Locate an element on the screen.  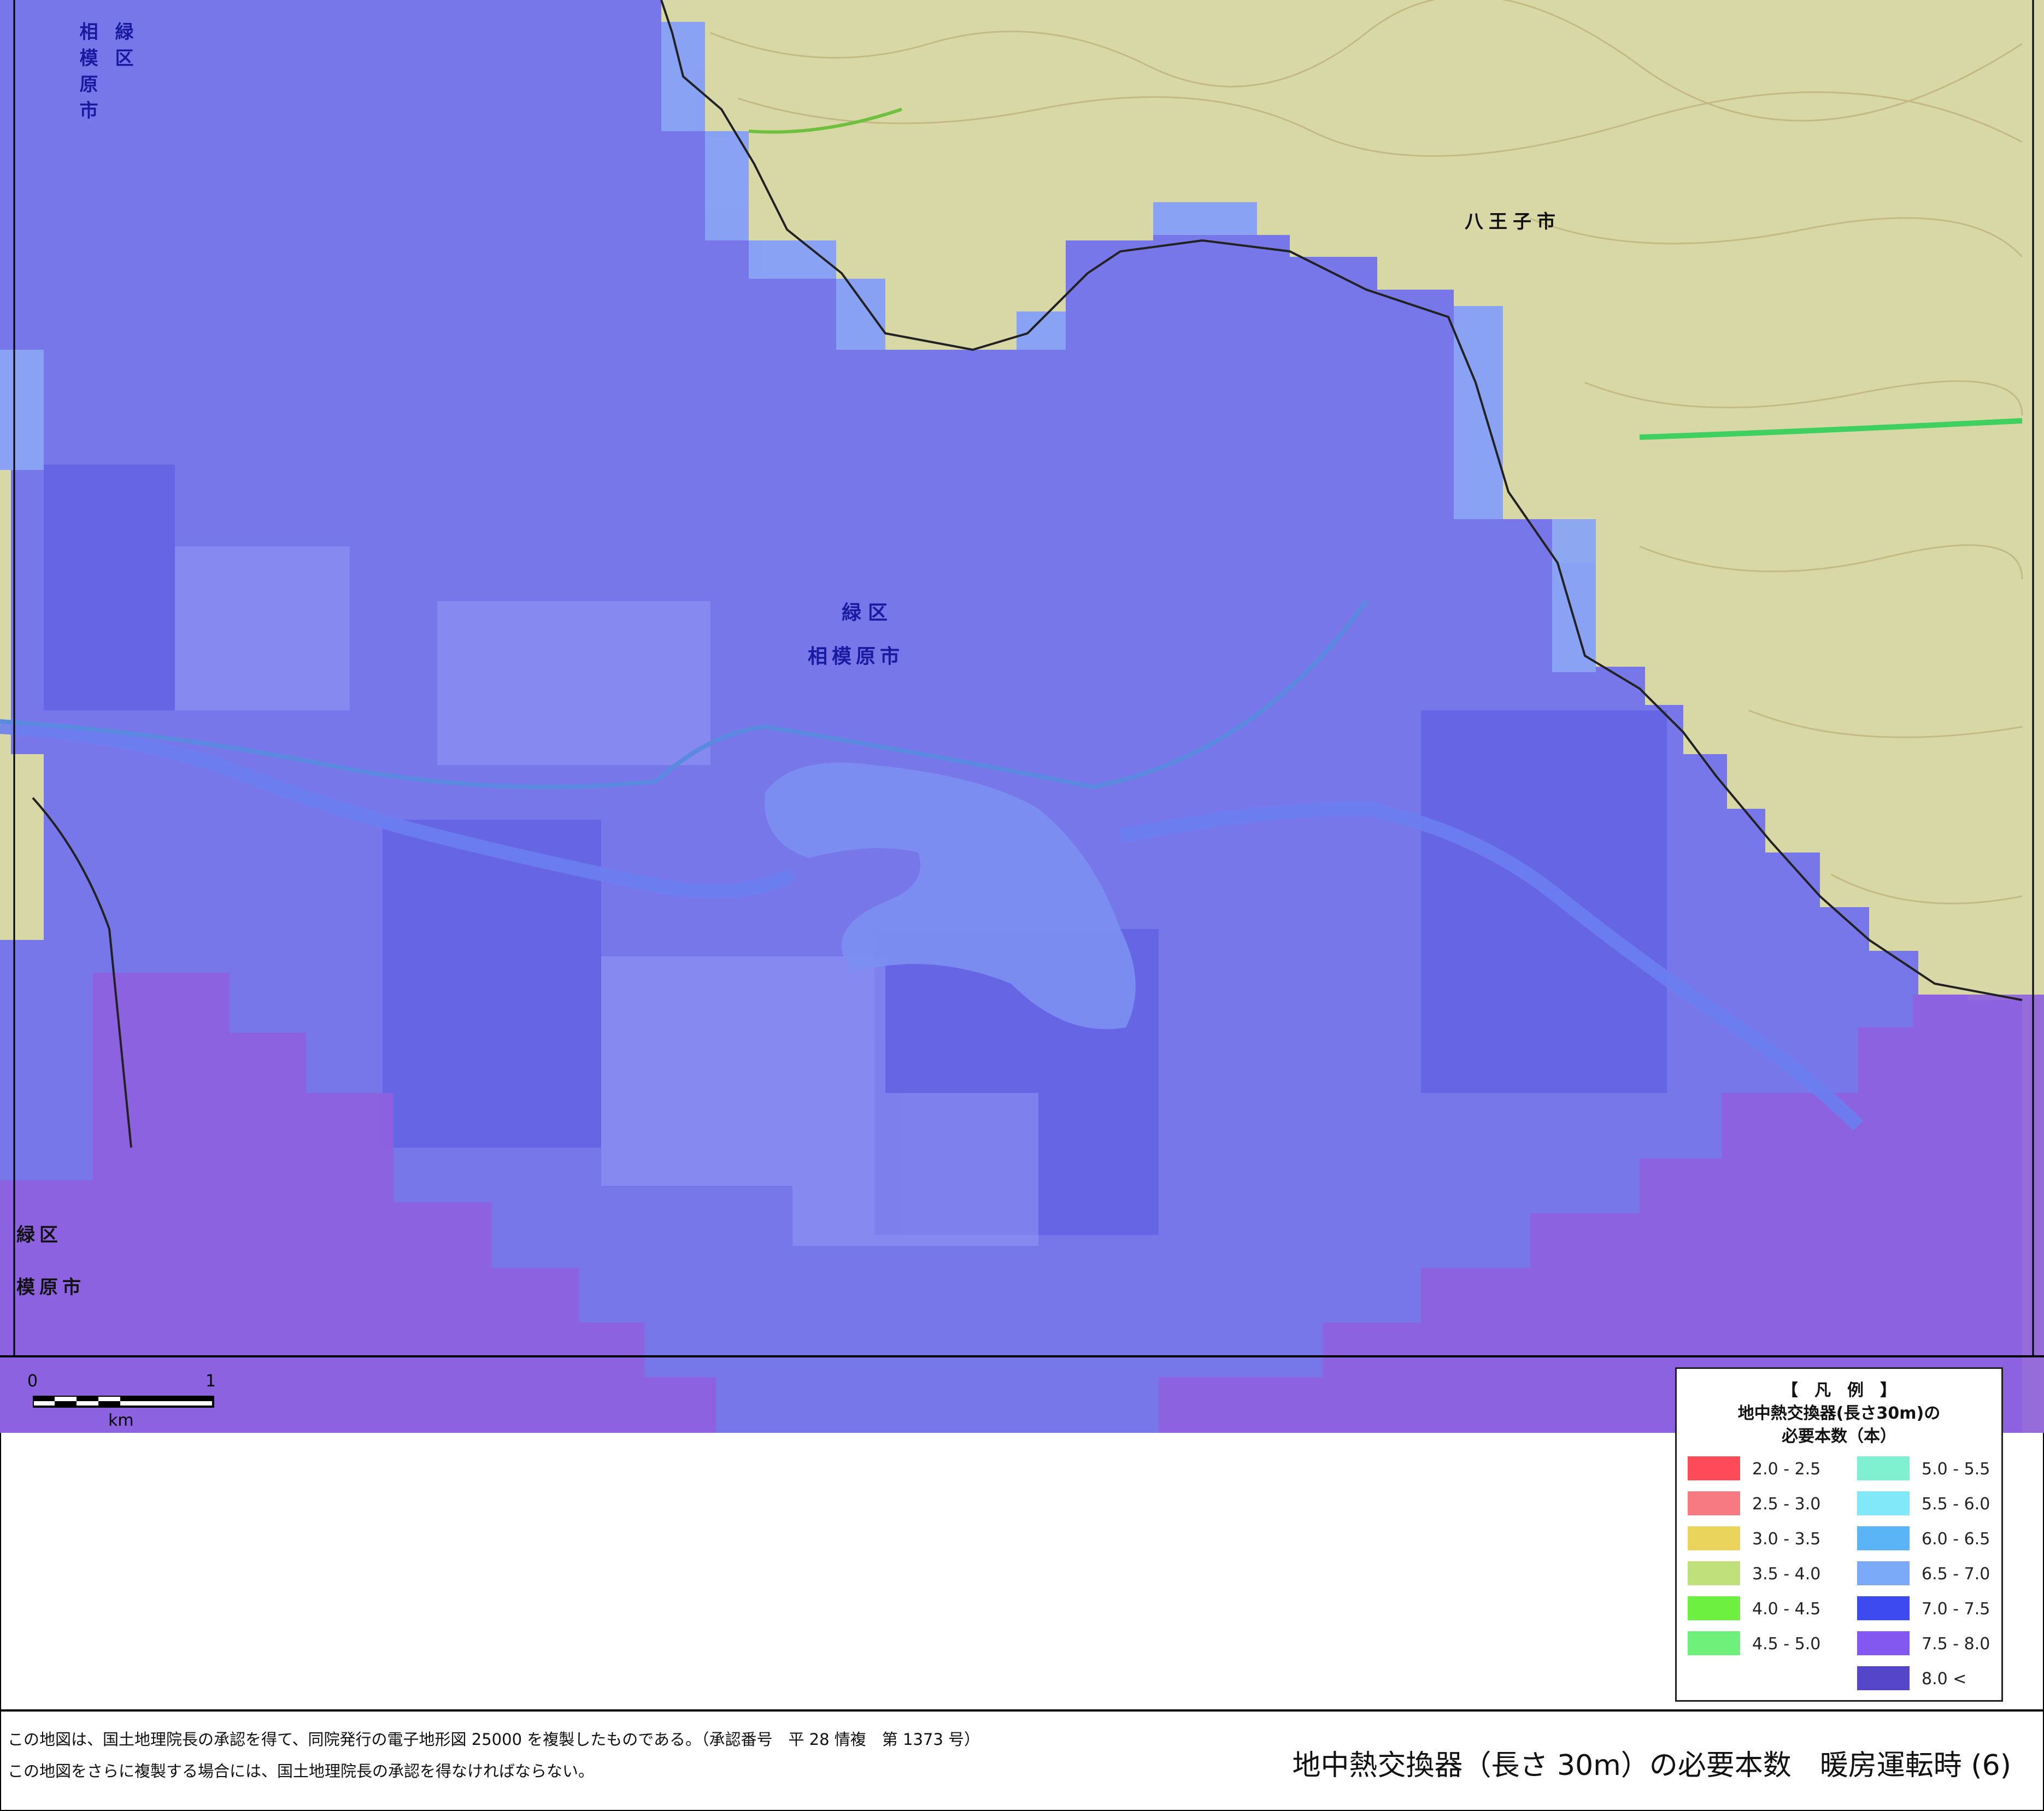
label-sagamihara-center: 相模原市 is located at coordinates (856, 656).